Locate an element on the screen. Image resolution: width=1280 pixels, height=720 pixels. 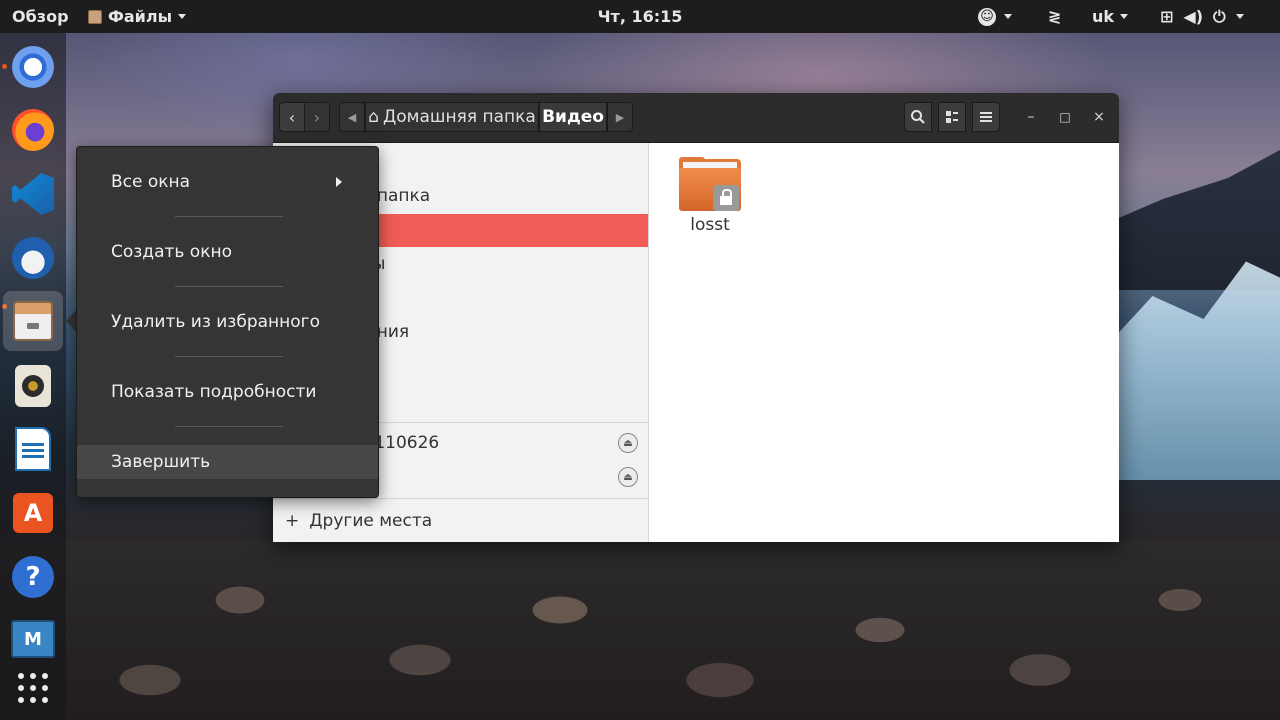
help-icon: ? is located at coordinates (33, 577).